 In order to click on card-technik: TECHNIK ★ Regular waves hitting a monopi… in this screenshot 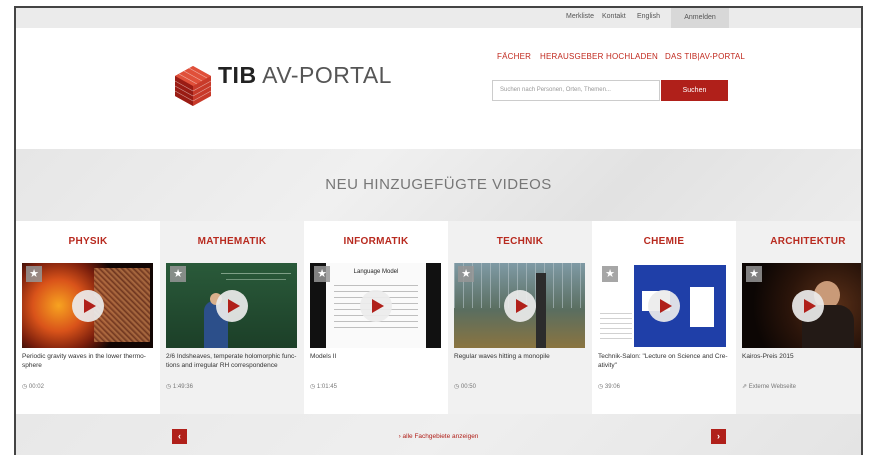, I will do `click(520, 317)`.